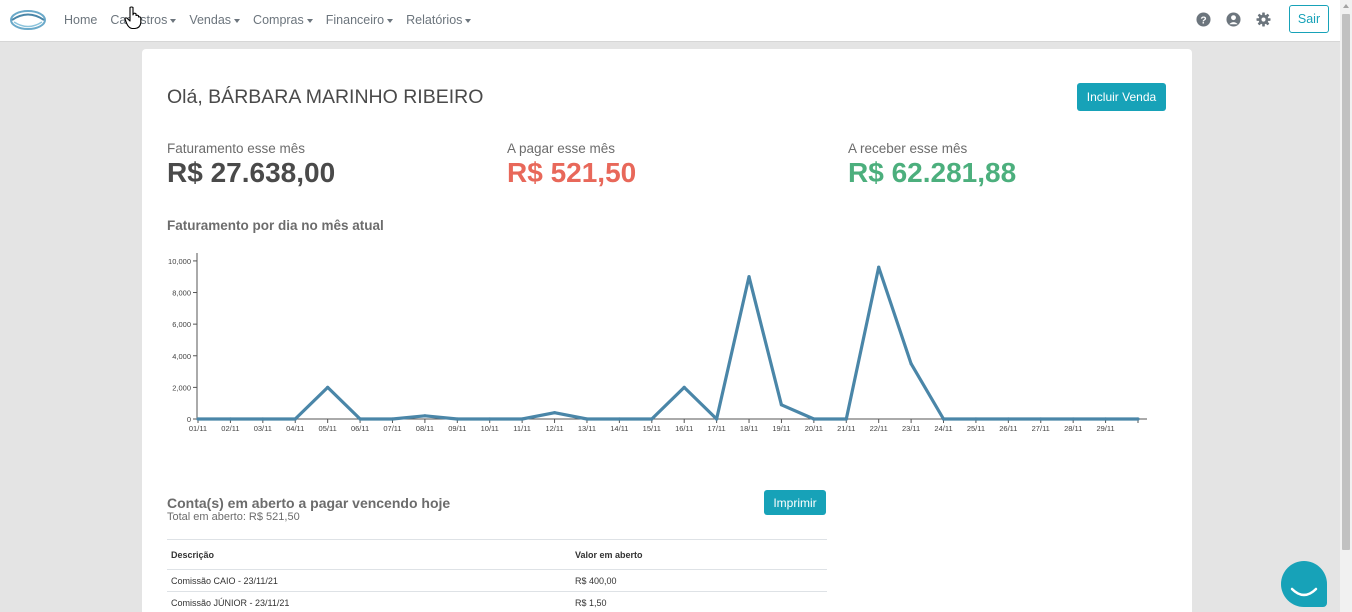 The height and width of the screenshot is (612, 1352). Describe the element at coordinates (497, 580) in the screenshot. I see `table-row: Comissão CAIO - 23/11/21 R$ 400,00` at that location.